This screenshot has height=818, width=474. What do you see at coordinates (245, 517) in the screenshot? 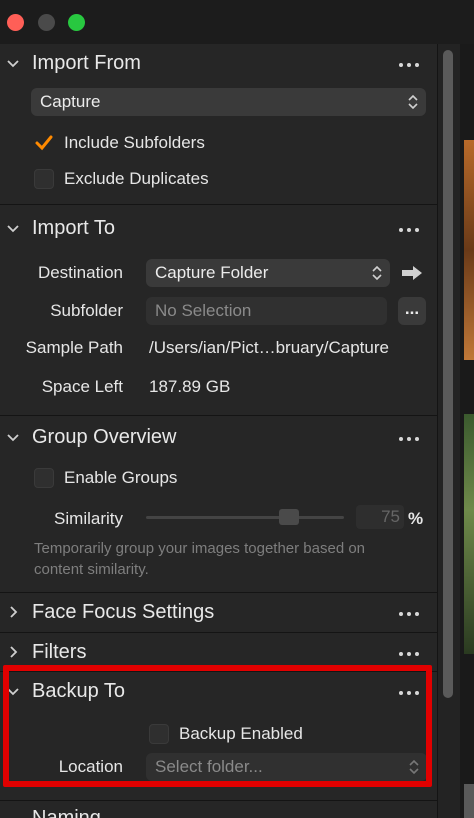
I see `similarity-slider-track` at bounding box center [245, 517].